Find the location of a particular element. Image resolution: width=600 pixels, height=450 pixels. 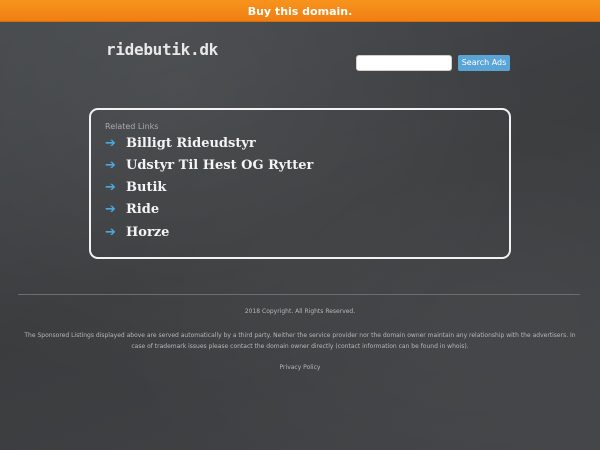

privacy-policy-link: Privacy Policy is located at coordinates (300, 367).